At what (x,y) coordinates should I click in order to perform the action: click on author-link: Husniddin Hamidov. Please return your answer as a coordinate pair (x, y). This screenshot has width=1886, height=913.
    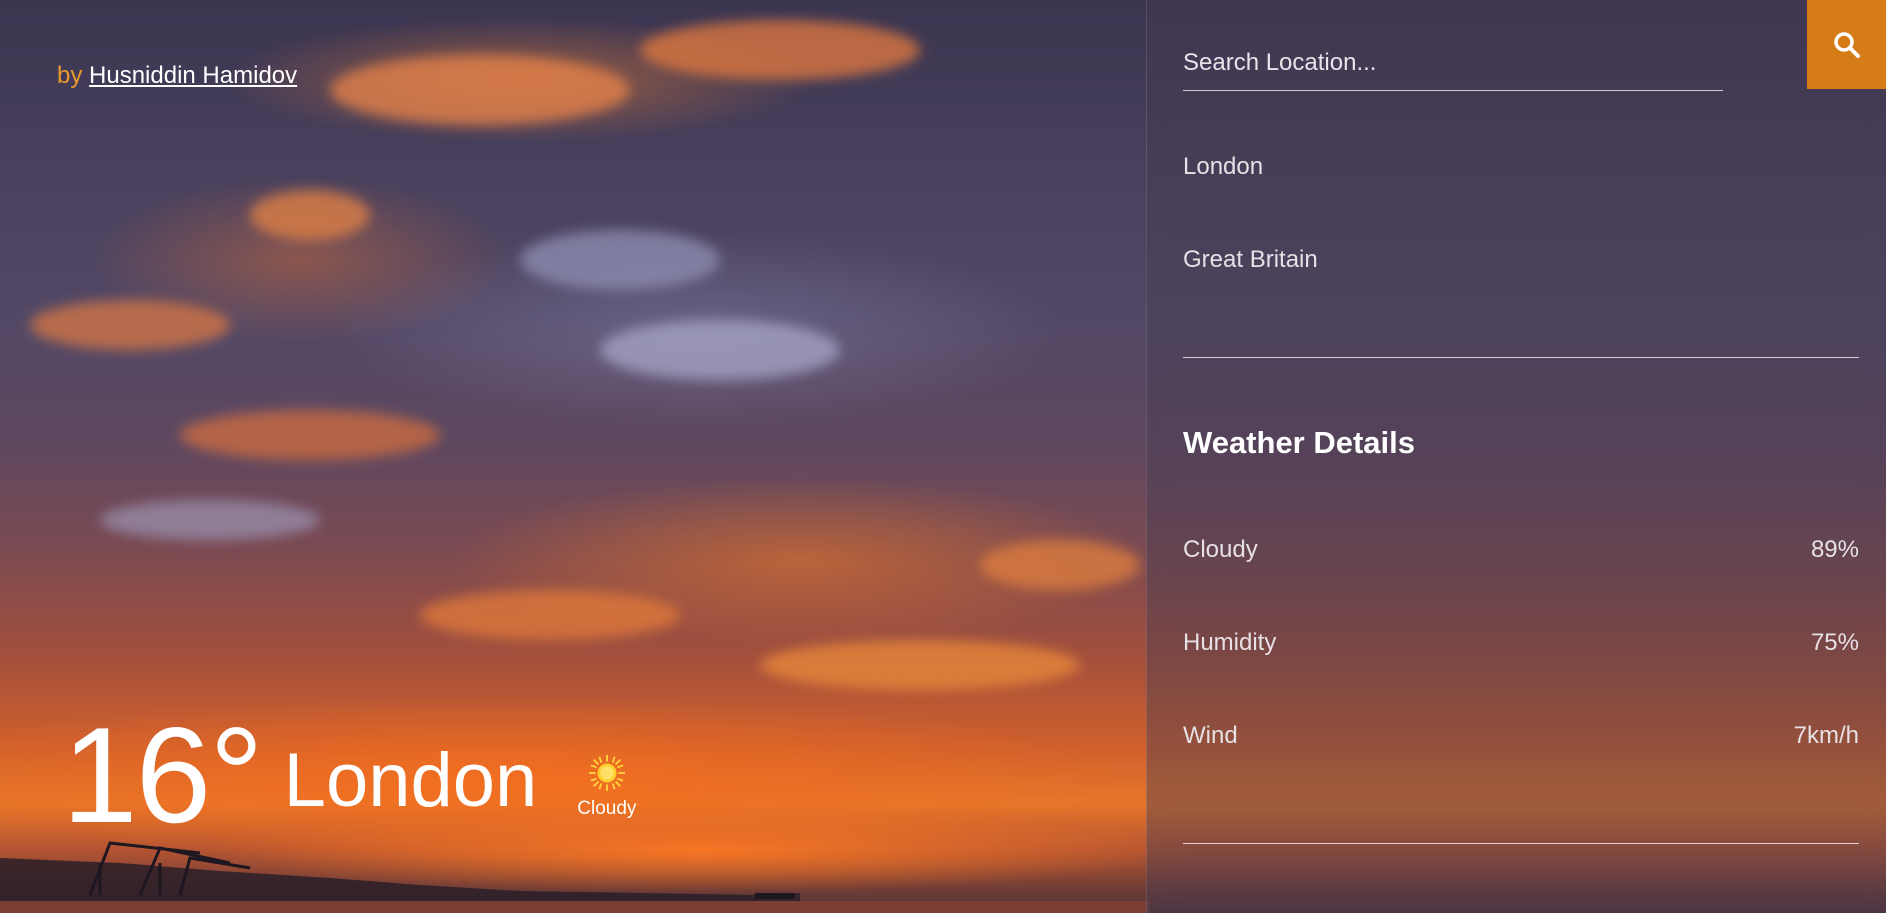
    Looking at the image, I should click on (193, 75).